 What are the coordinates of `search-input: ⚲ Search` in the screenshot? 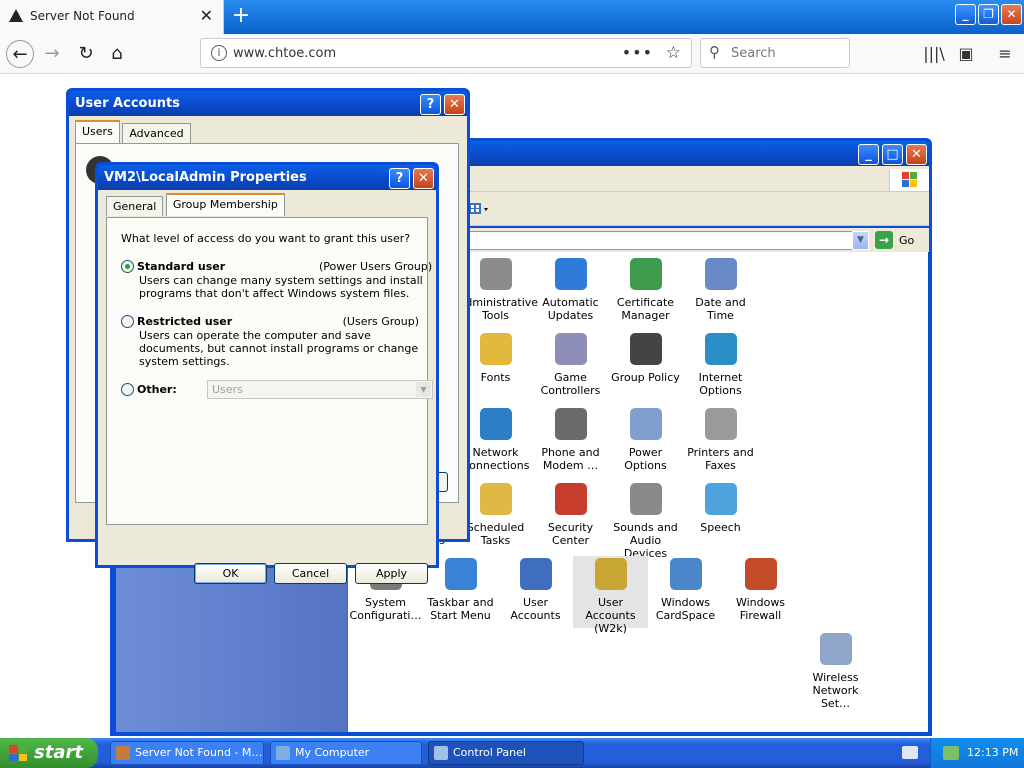 It's located at (775, 53).